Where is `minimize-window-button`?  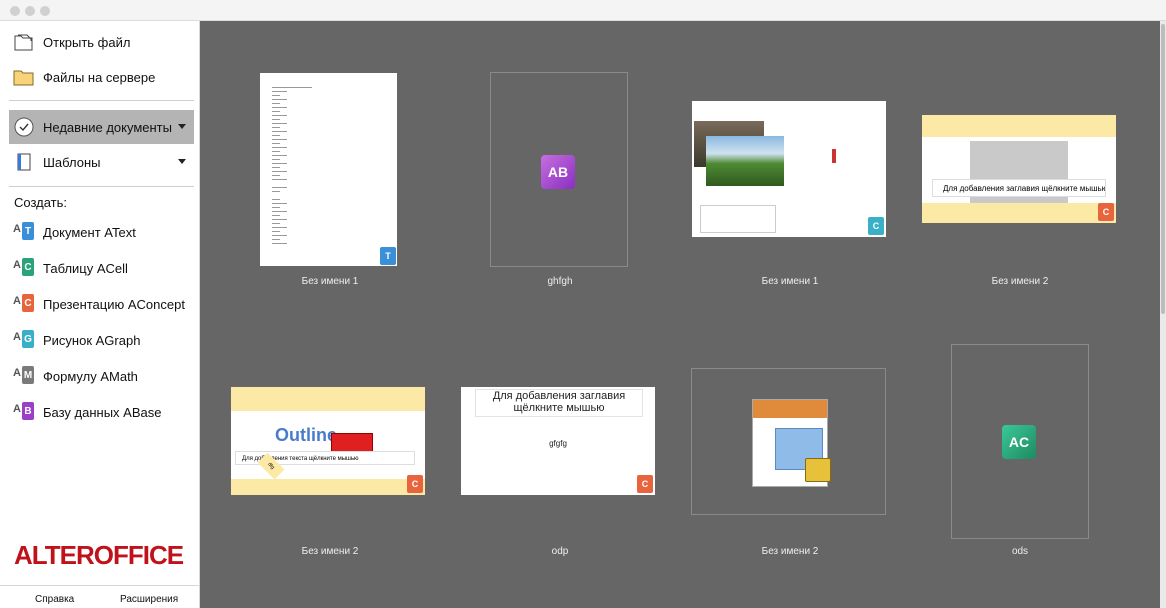 minimize-window-button is located at coordinates (30, 11).